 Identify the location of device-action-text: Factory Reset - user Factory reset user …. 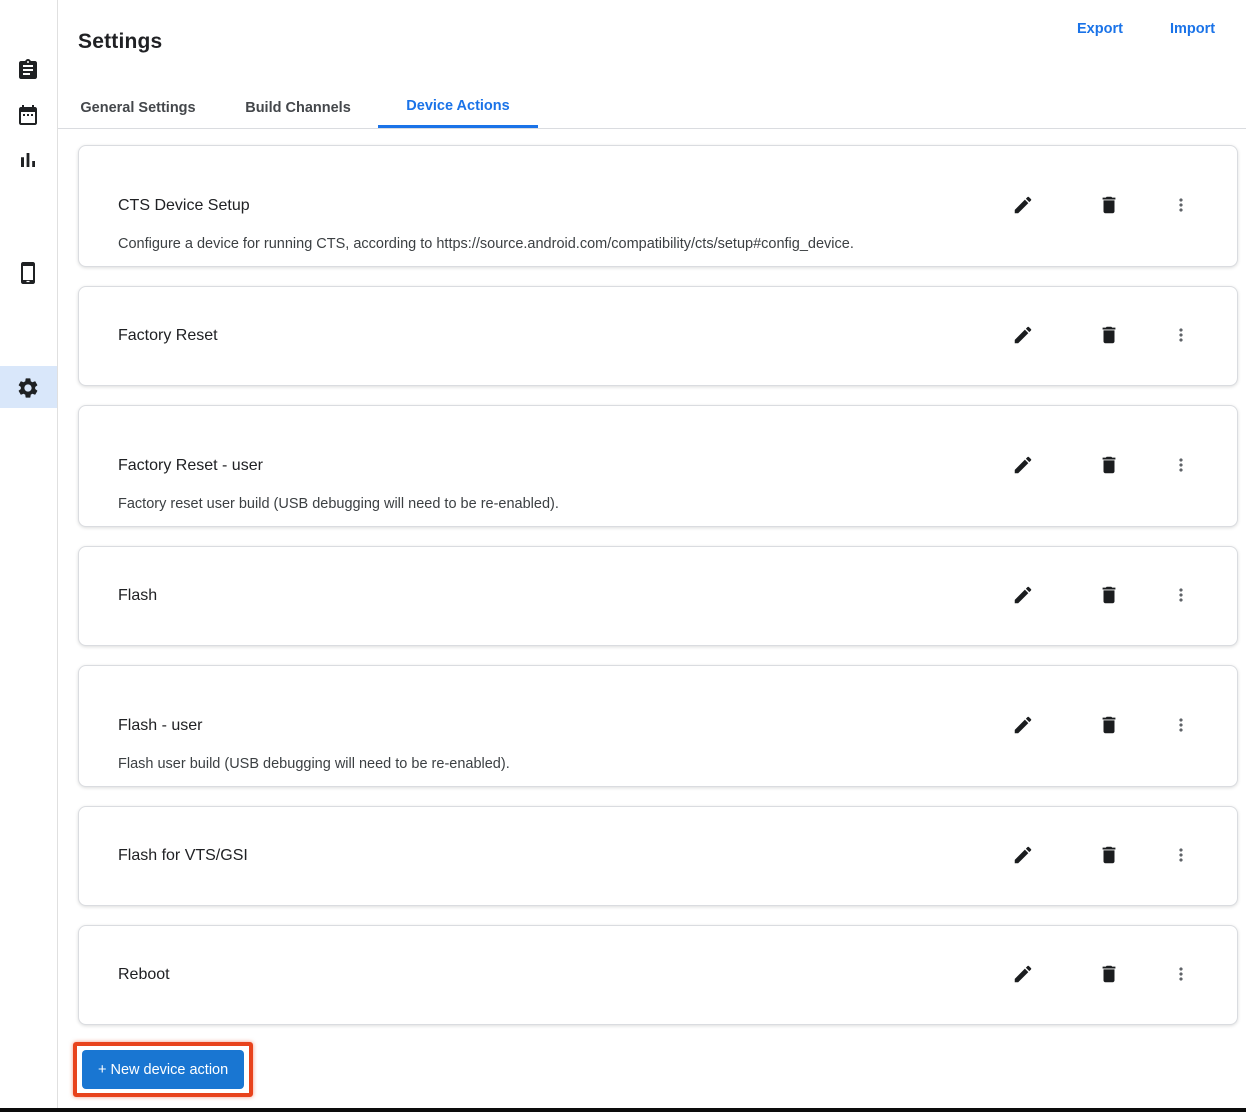
(545, 484).